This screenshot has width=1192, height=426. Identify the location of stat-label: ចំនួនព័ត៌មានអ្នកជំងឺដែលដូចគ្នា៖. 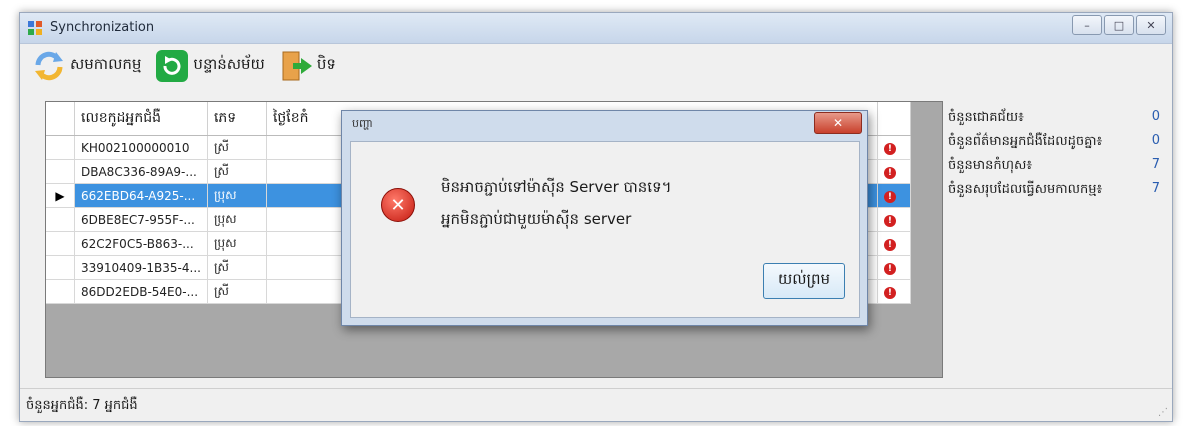
(1025, 141).